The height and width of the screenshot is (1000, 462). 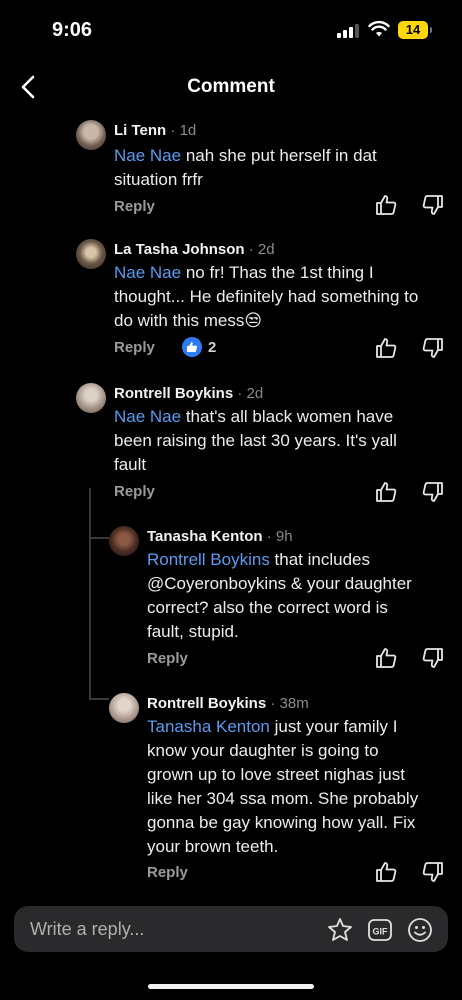 I want to click on status-bar: 9:06 14, so click(x=231, y=30).